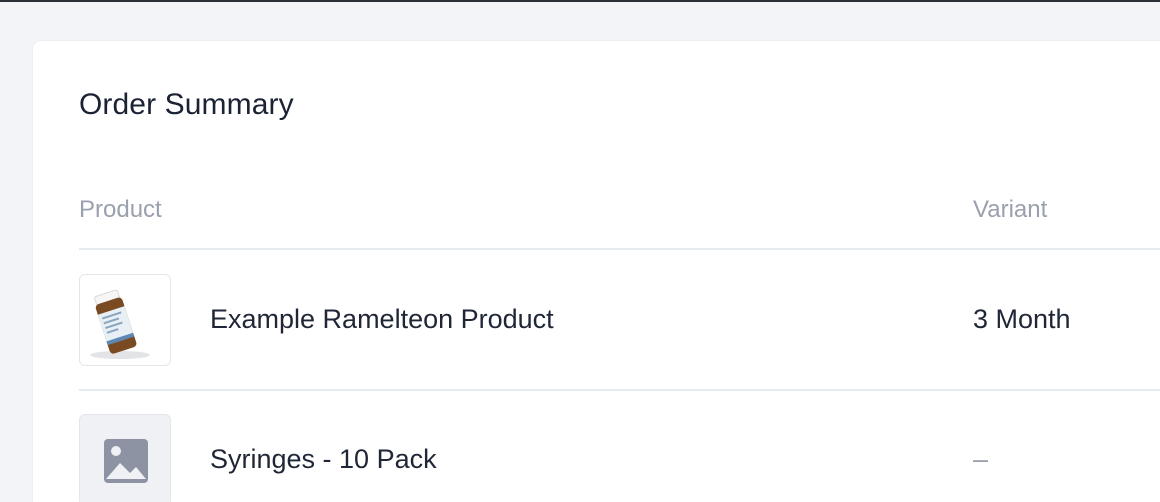 Image resolution: width=1160 pixels, height=502 pixels. I want to click on column-header-variant: Variant, so click(1010, 209).